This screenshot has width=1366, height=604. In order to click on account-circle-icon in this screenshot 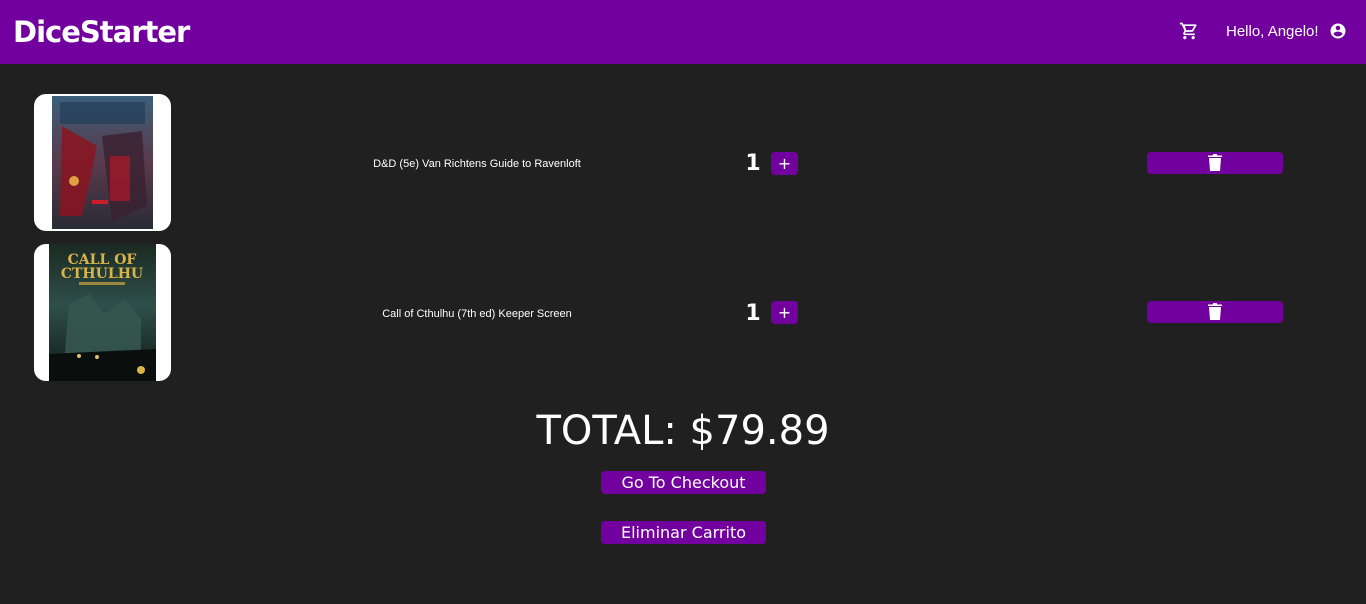, I will do `click(1338, 31)`.